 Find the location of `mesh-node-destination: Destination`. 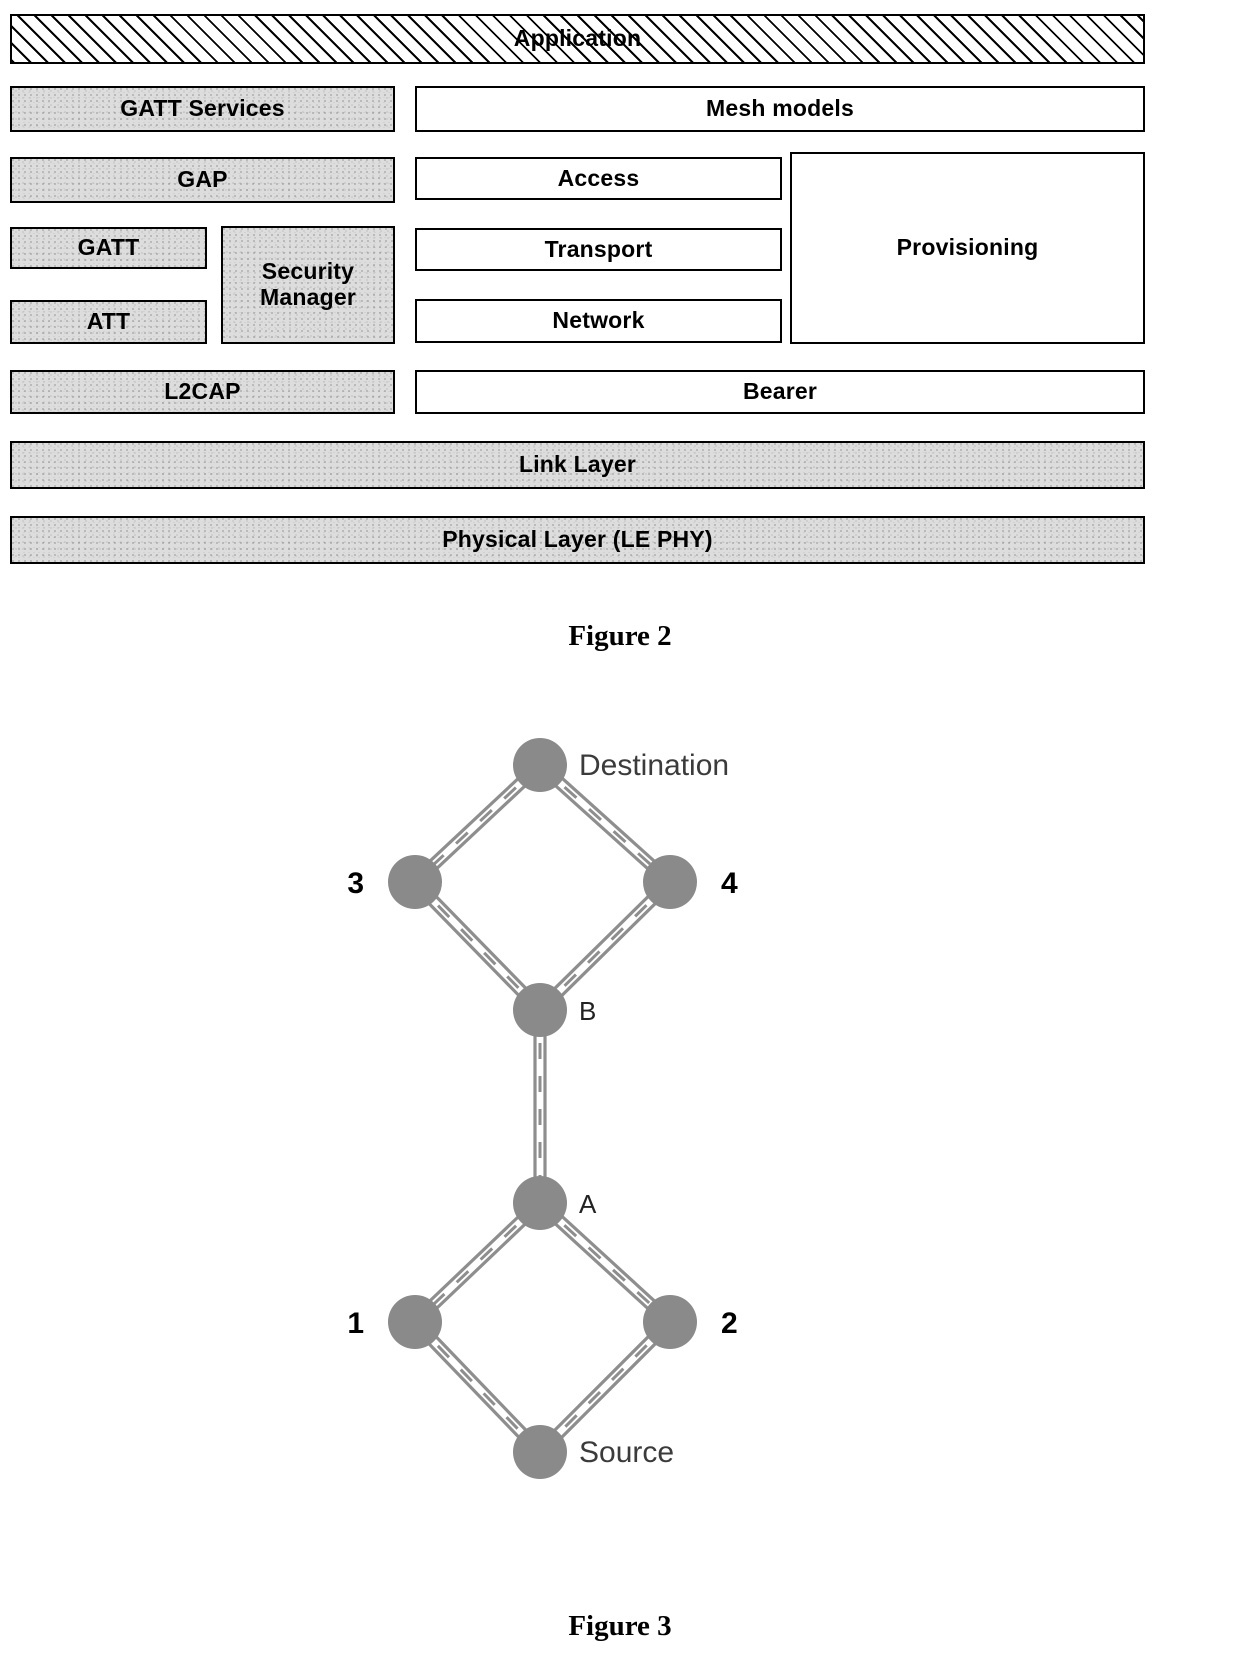

mesh-node-destination: Destination is located at coordinates (621, 765).